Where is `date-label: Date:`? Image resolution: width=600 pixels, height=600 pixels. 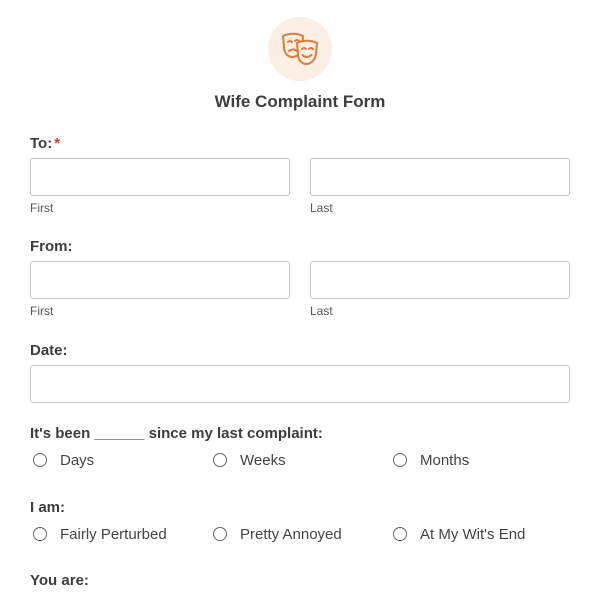 date-label: Date: is located at coordinates (49, 350).